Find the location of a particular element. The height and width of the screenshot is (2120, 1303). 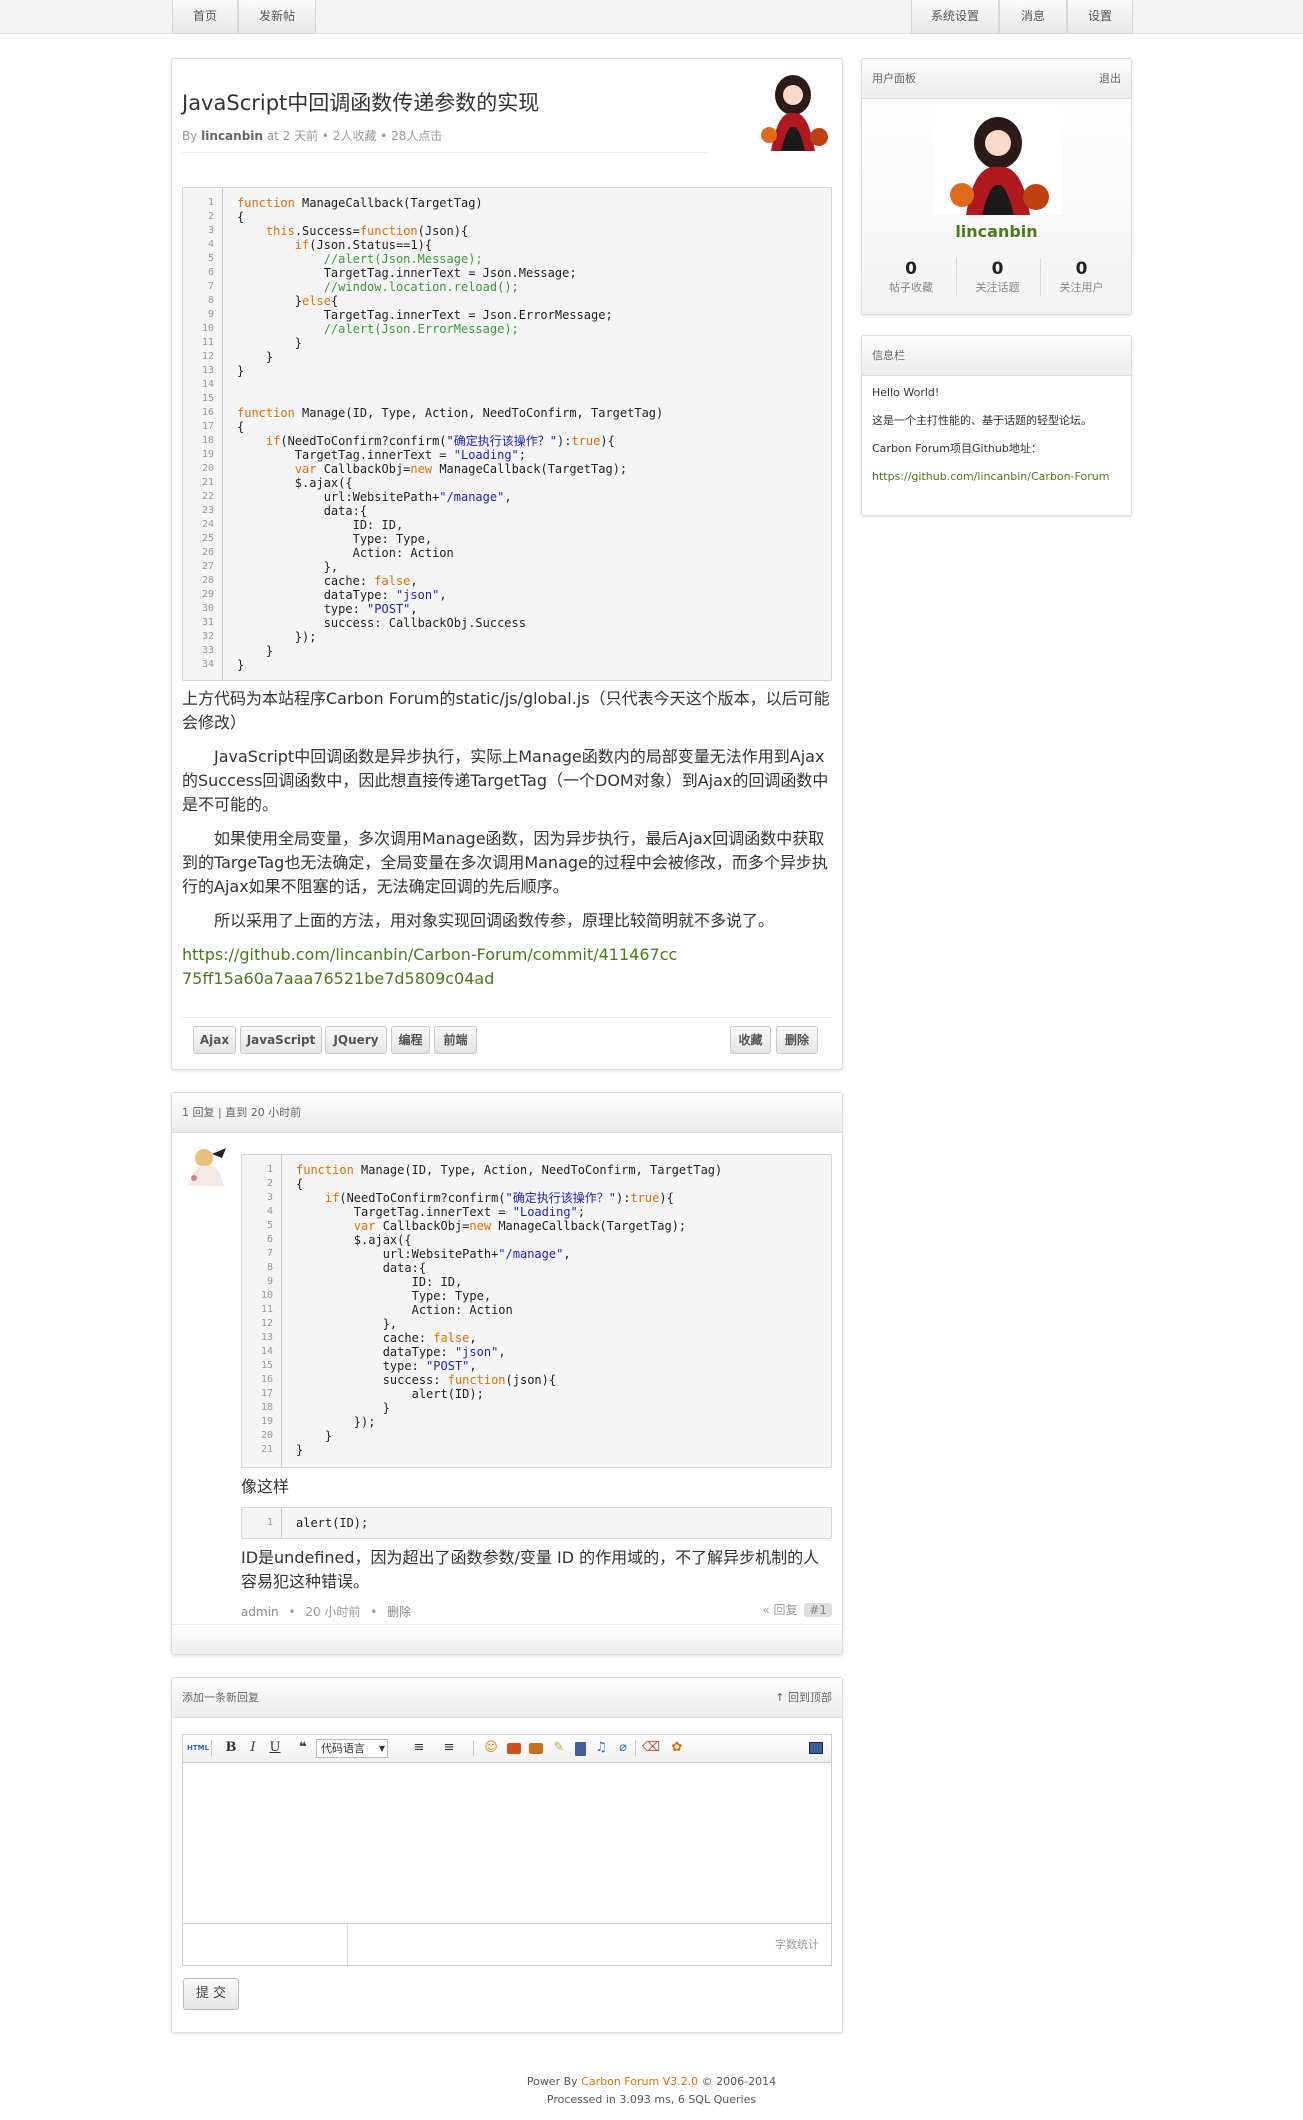

nav-home: 首页 is located at coordinates (205, 17).